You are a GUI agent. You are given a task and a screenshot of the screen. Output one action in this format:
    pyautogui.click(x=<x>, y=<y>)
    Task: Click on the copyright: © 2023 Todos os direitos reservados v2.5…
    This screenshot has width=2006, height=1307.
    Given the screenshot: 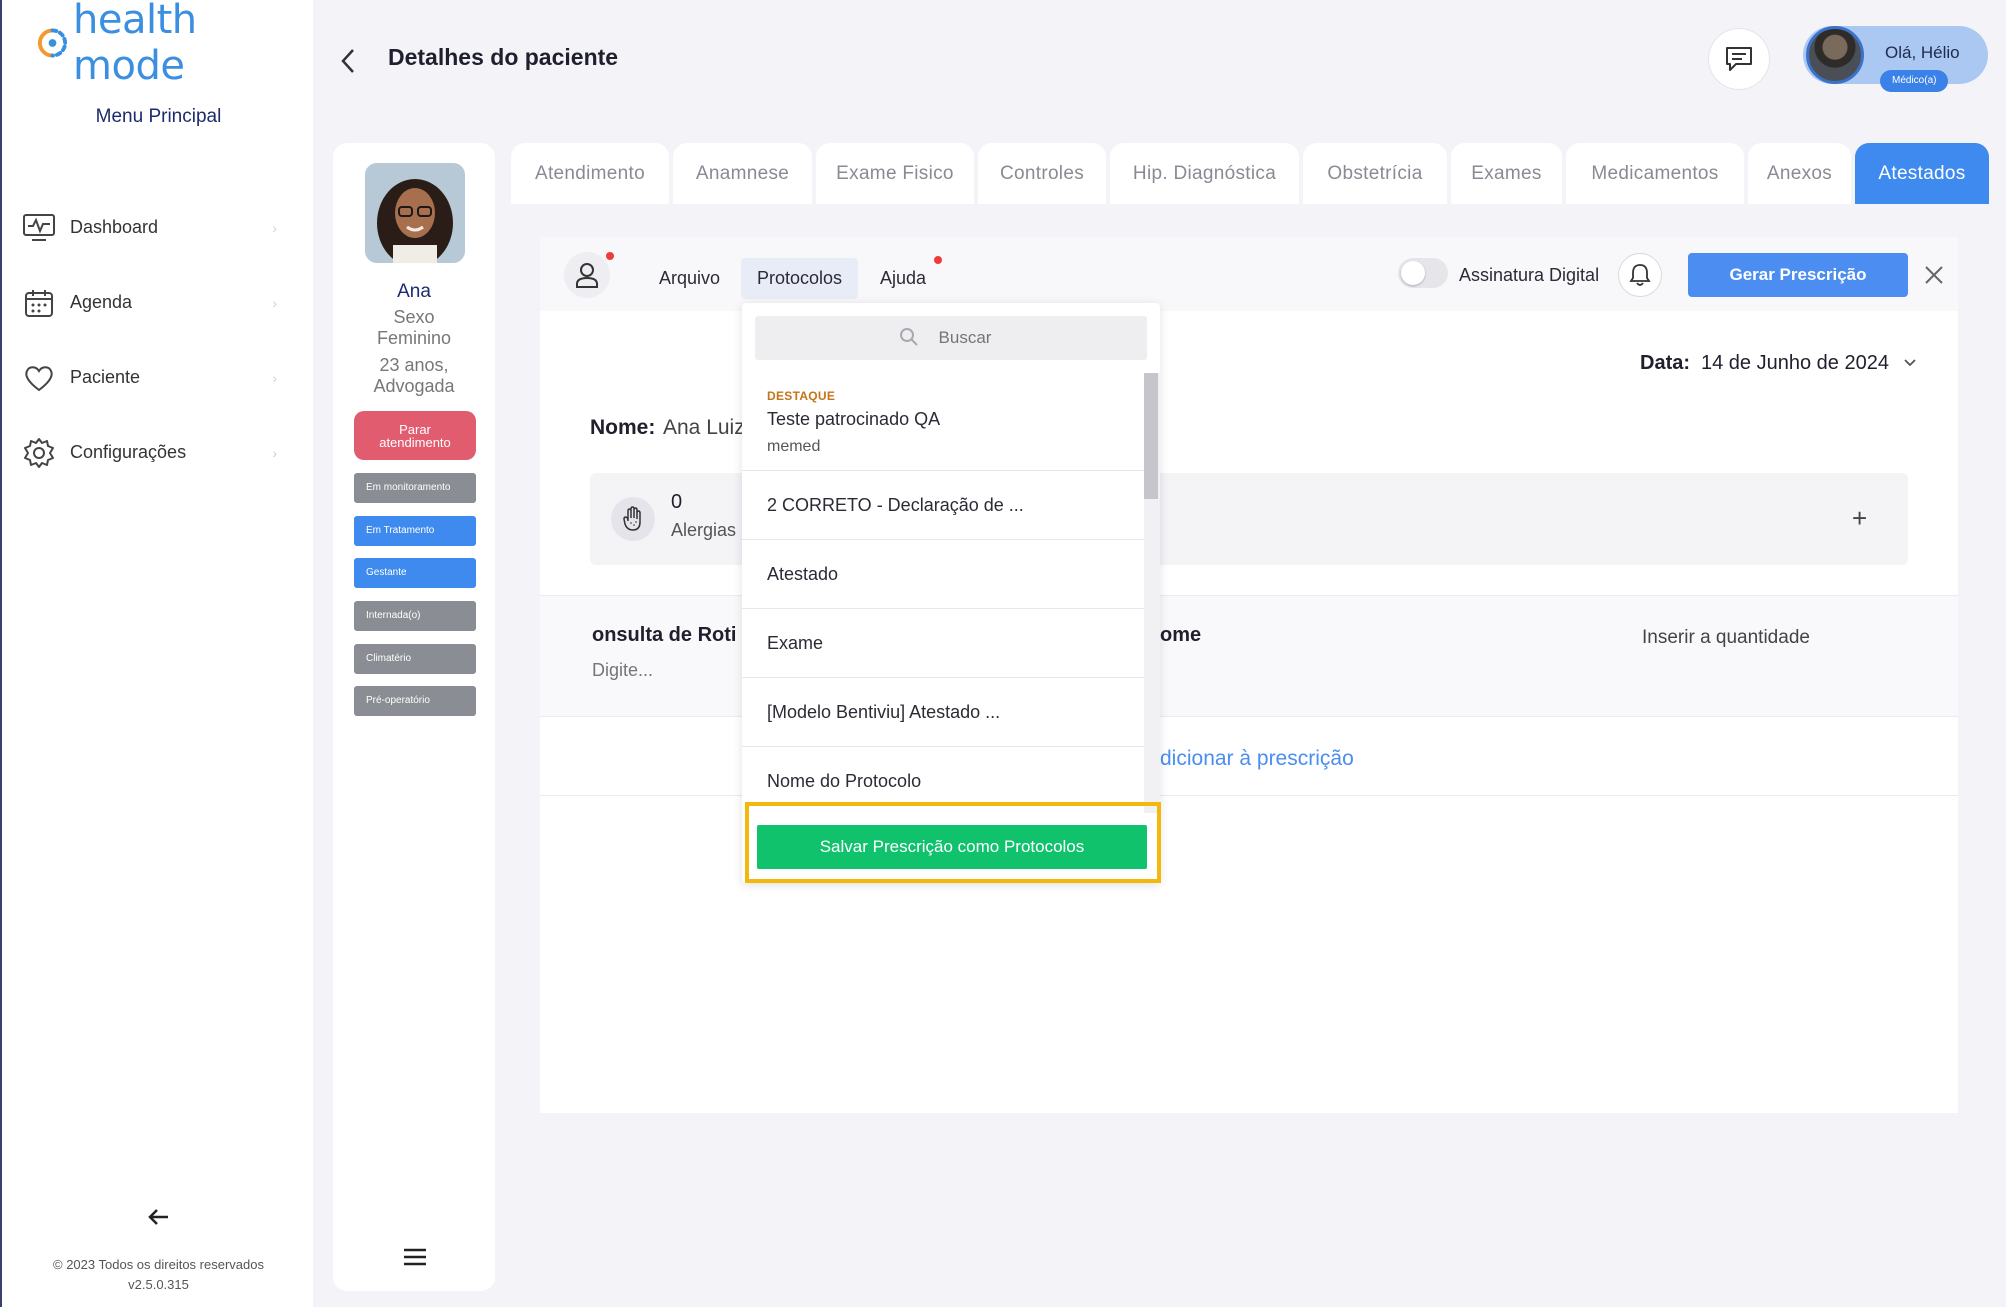 What is the action you would take?
    pyautogui.click(x=158, y=1275)
    